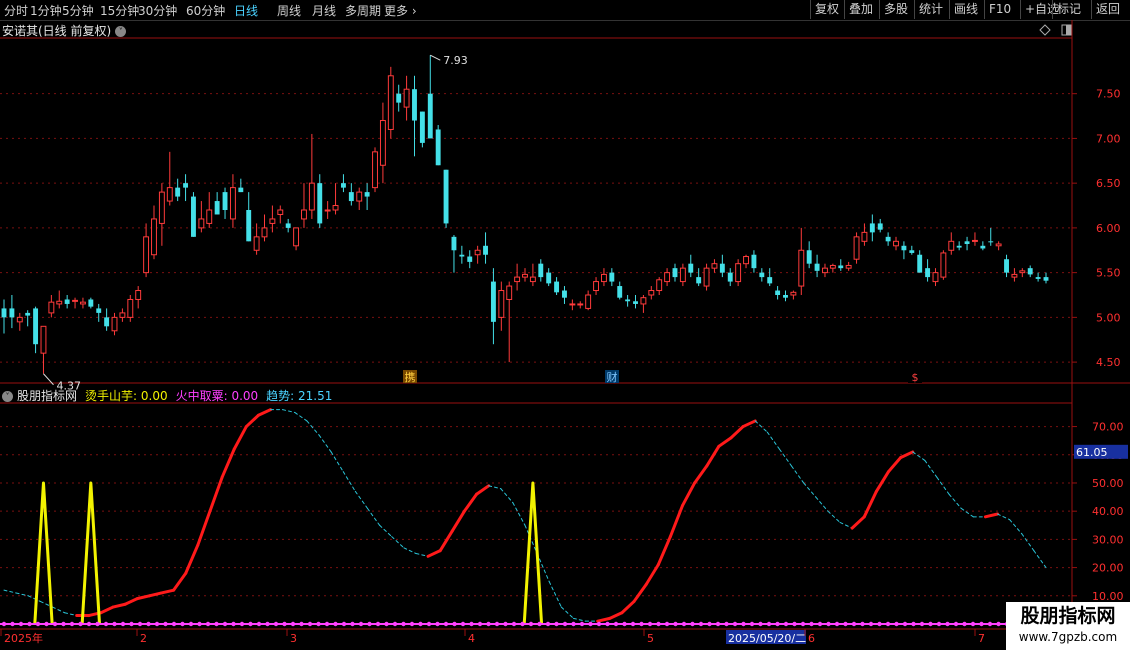 This screenshot has width=1130, height=650. Describe the element at coordinates (157, 10) in the screenshot. I see `period-tab-4: 30分钟` at that location.